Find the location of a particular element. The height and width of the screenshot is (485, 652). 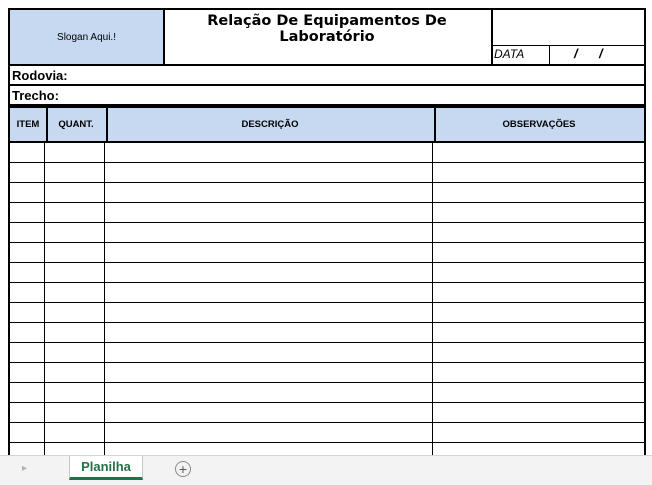

sheet-tab-planilha: Planilha is located at coordinates (106, 468).